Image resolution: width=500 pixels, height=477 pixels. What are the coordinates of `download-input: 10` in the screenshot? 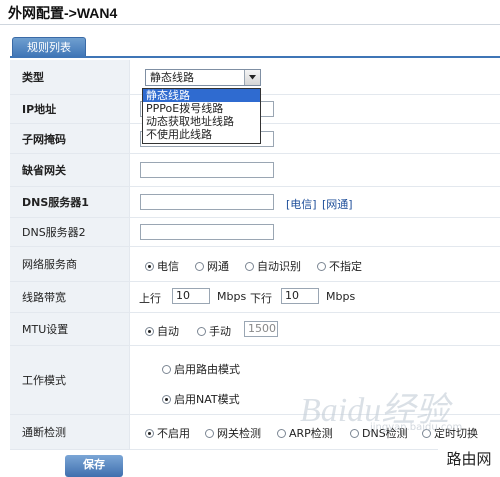 It's located at (300, 296).